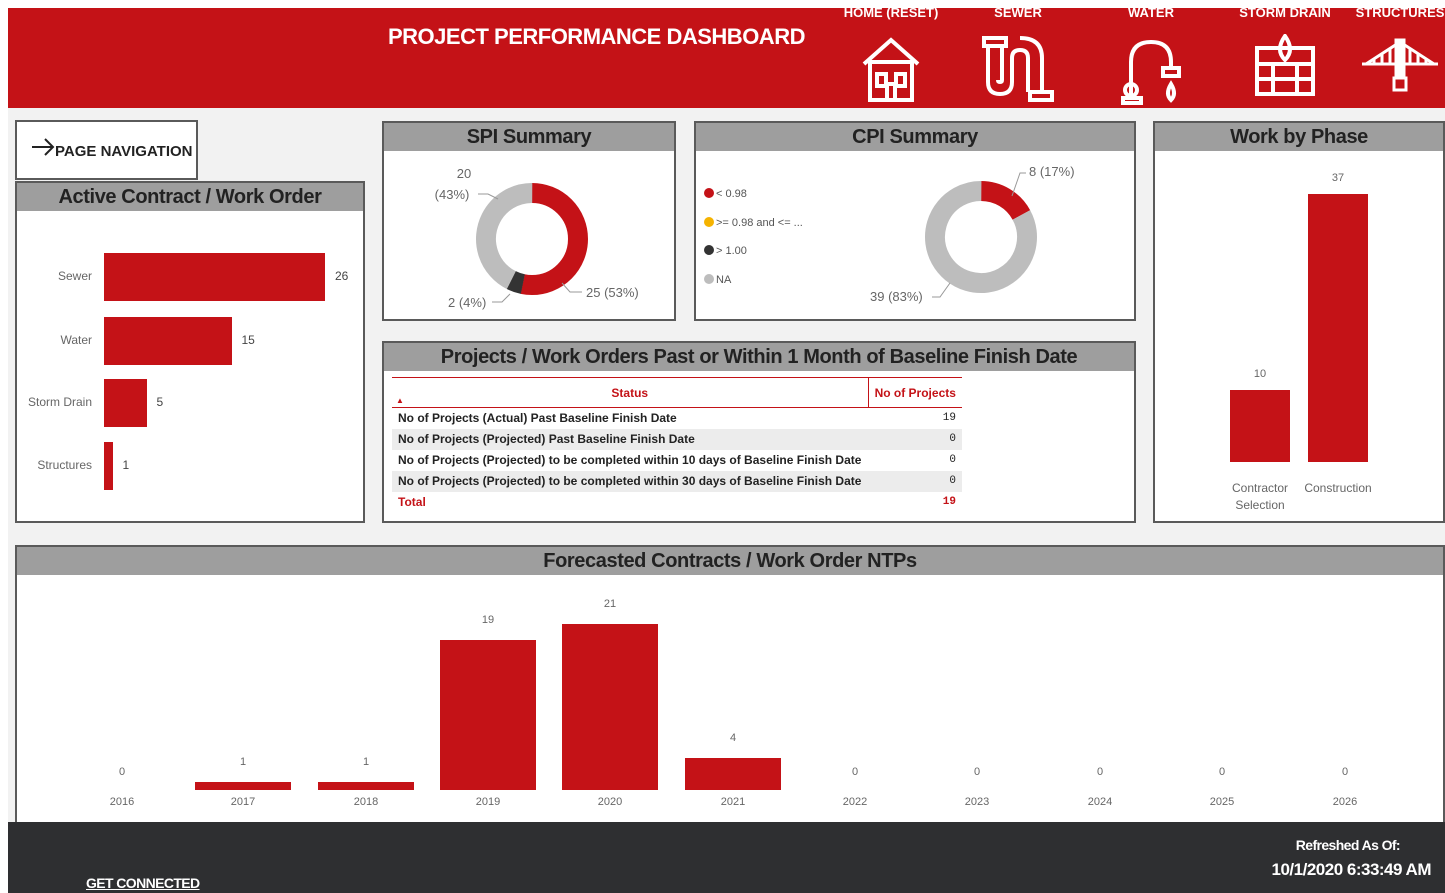 The image size is (1445, 893). Describe the element at coordinates (248, 340) in the screenshot. I see `data-label: 15` at that location.